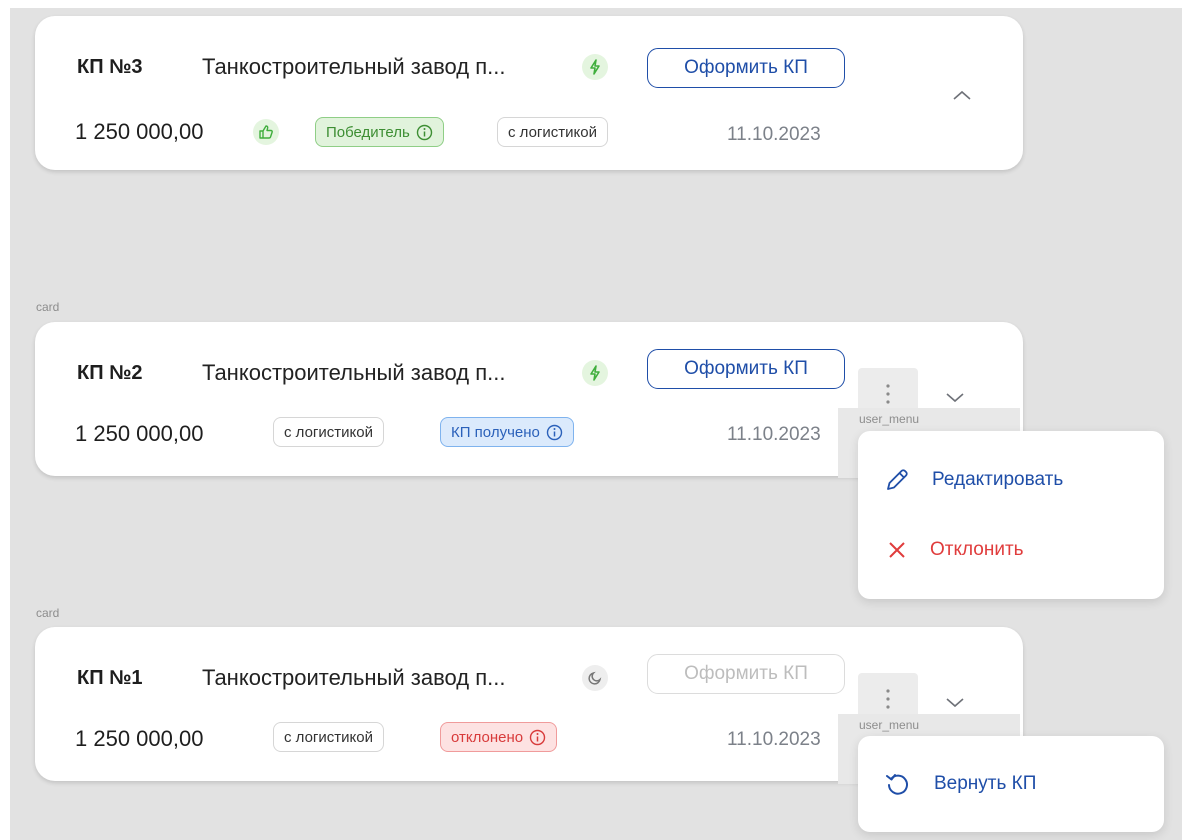 The width and height of the screenshot is (1182, 840). I want to click on tag-label: отклонено, so click(487, 737).